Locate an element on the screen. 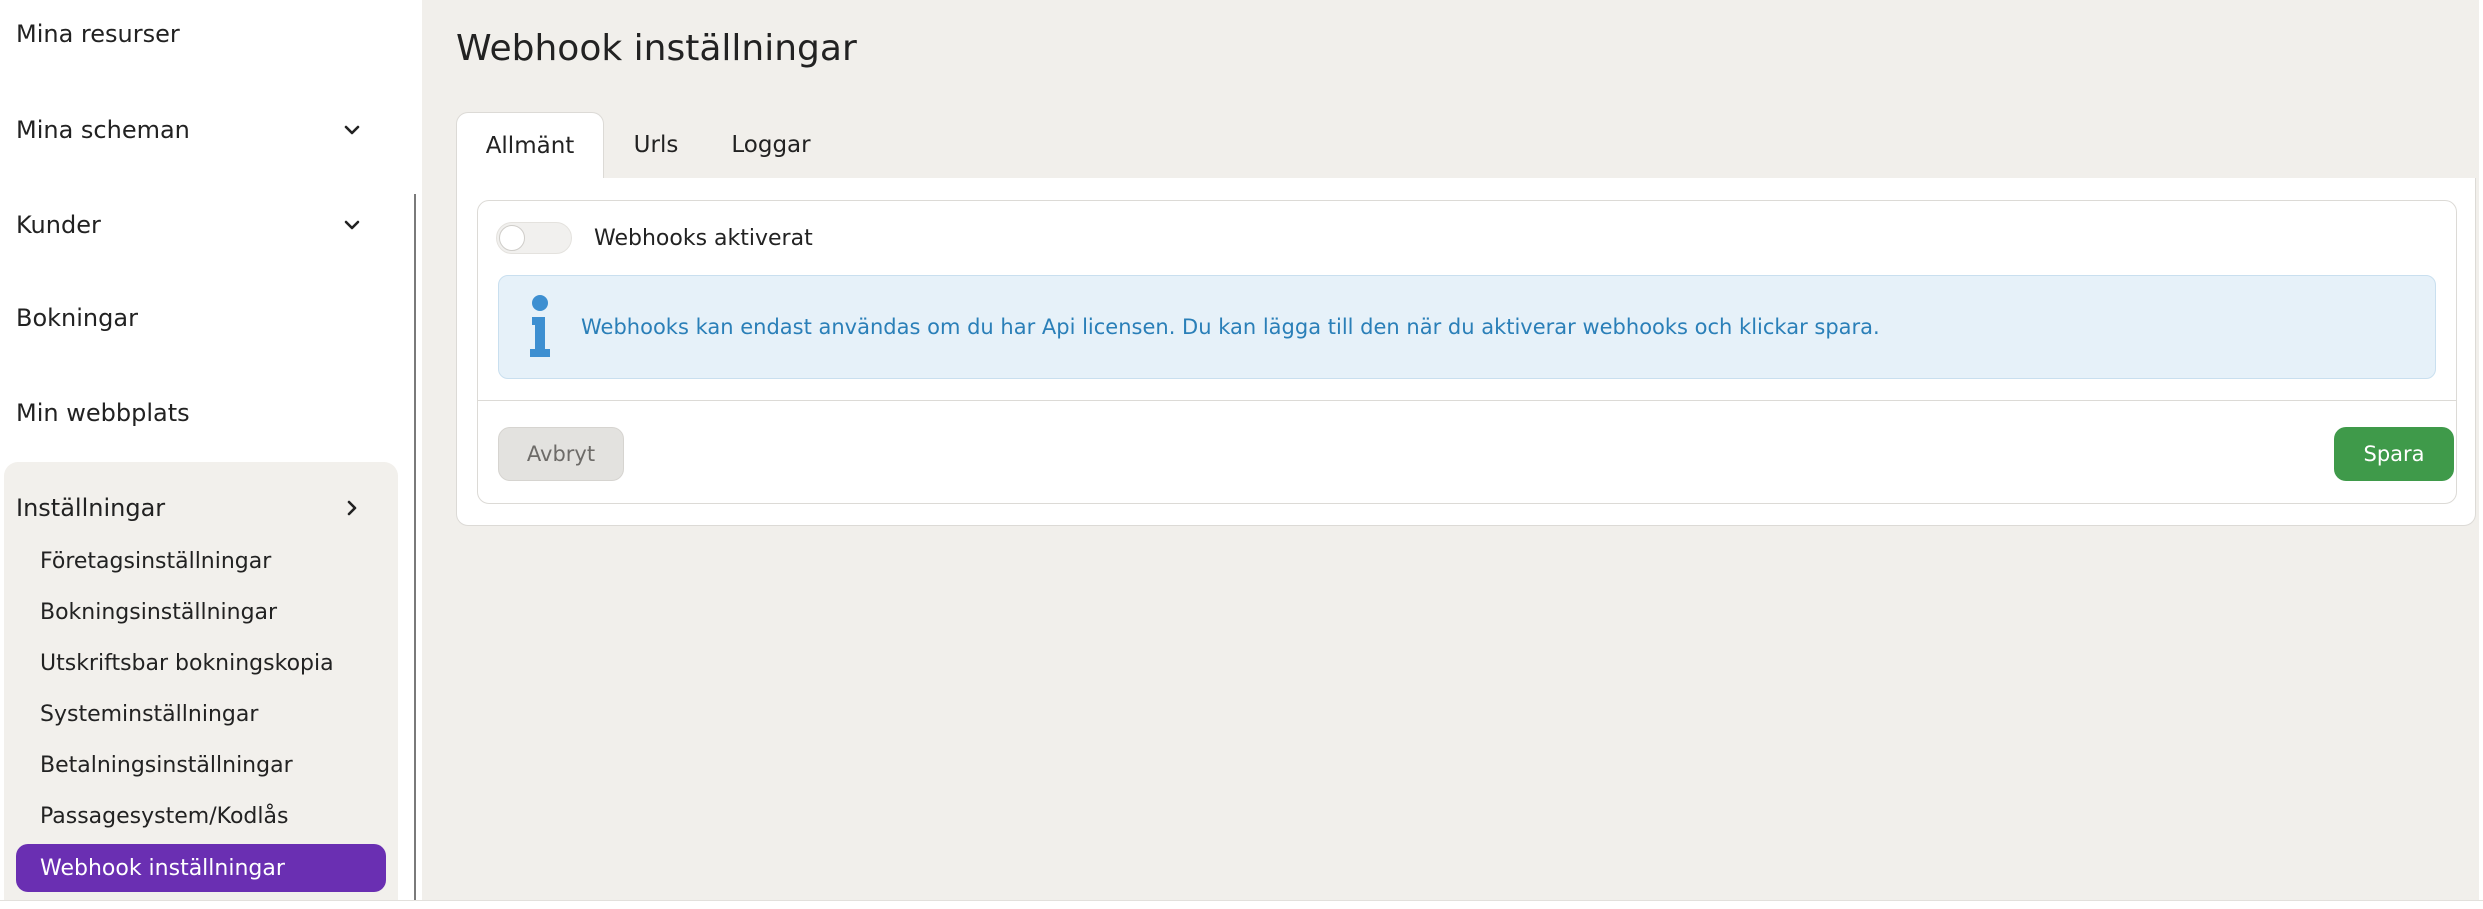 The height and width of the screenshot is (909, 2483). info-icon is located at coordinates (540, 327).